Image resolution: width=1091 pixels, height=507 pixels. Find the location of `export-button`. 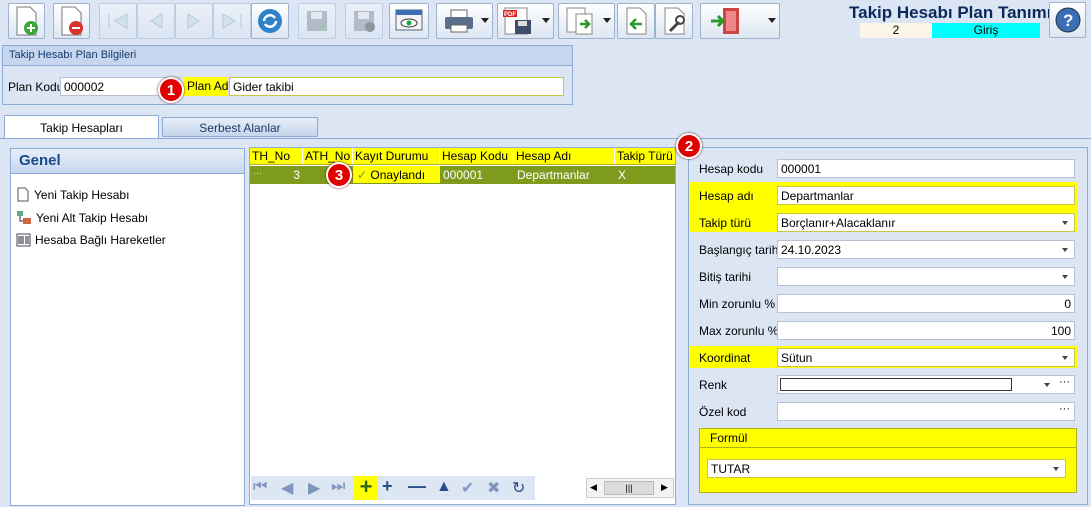

export-button is located at coordinates (586, 21).